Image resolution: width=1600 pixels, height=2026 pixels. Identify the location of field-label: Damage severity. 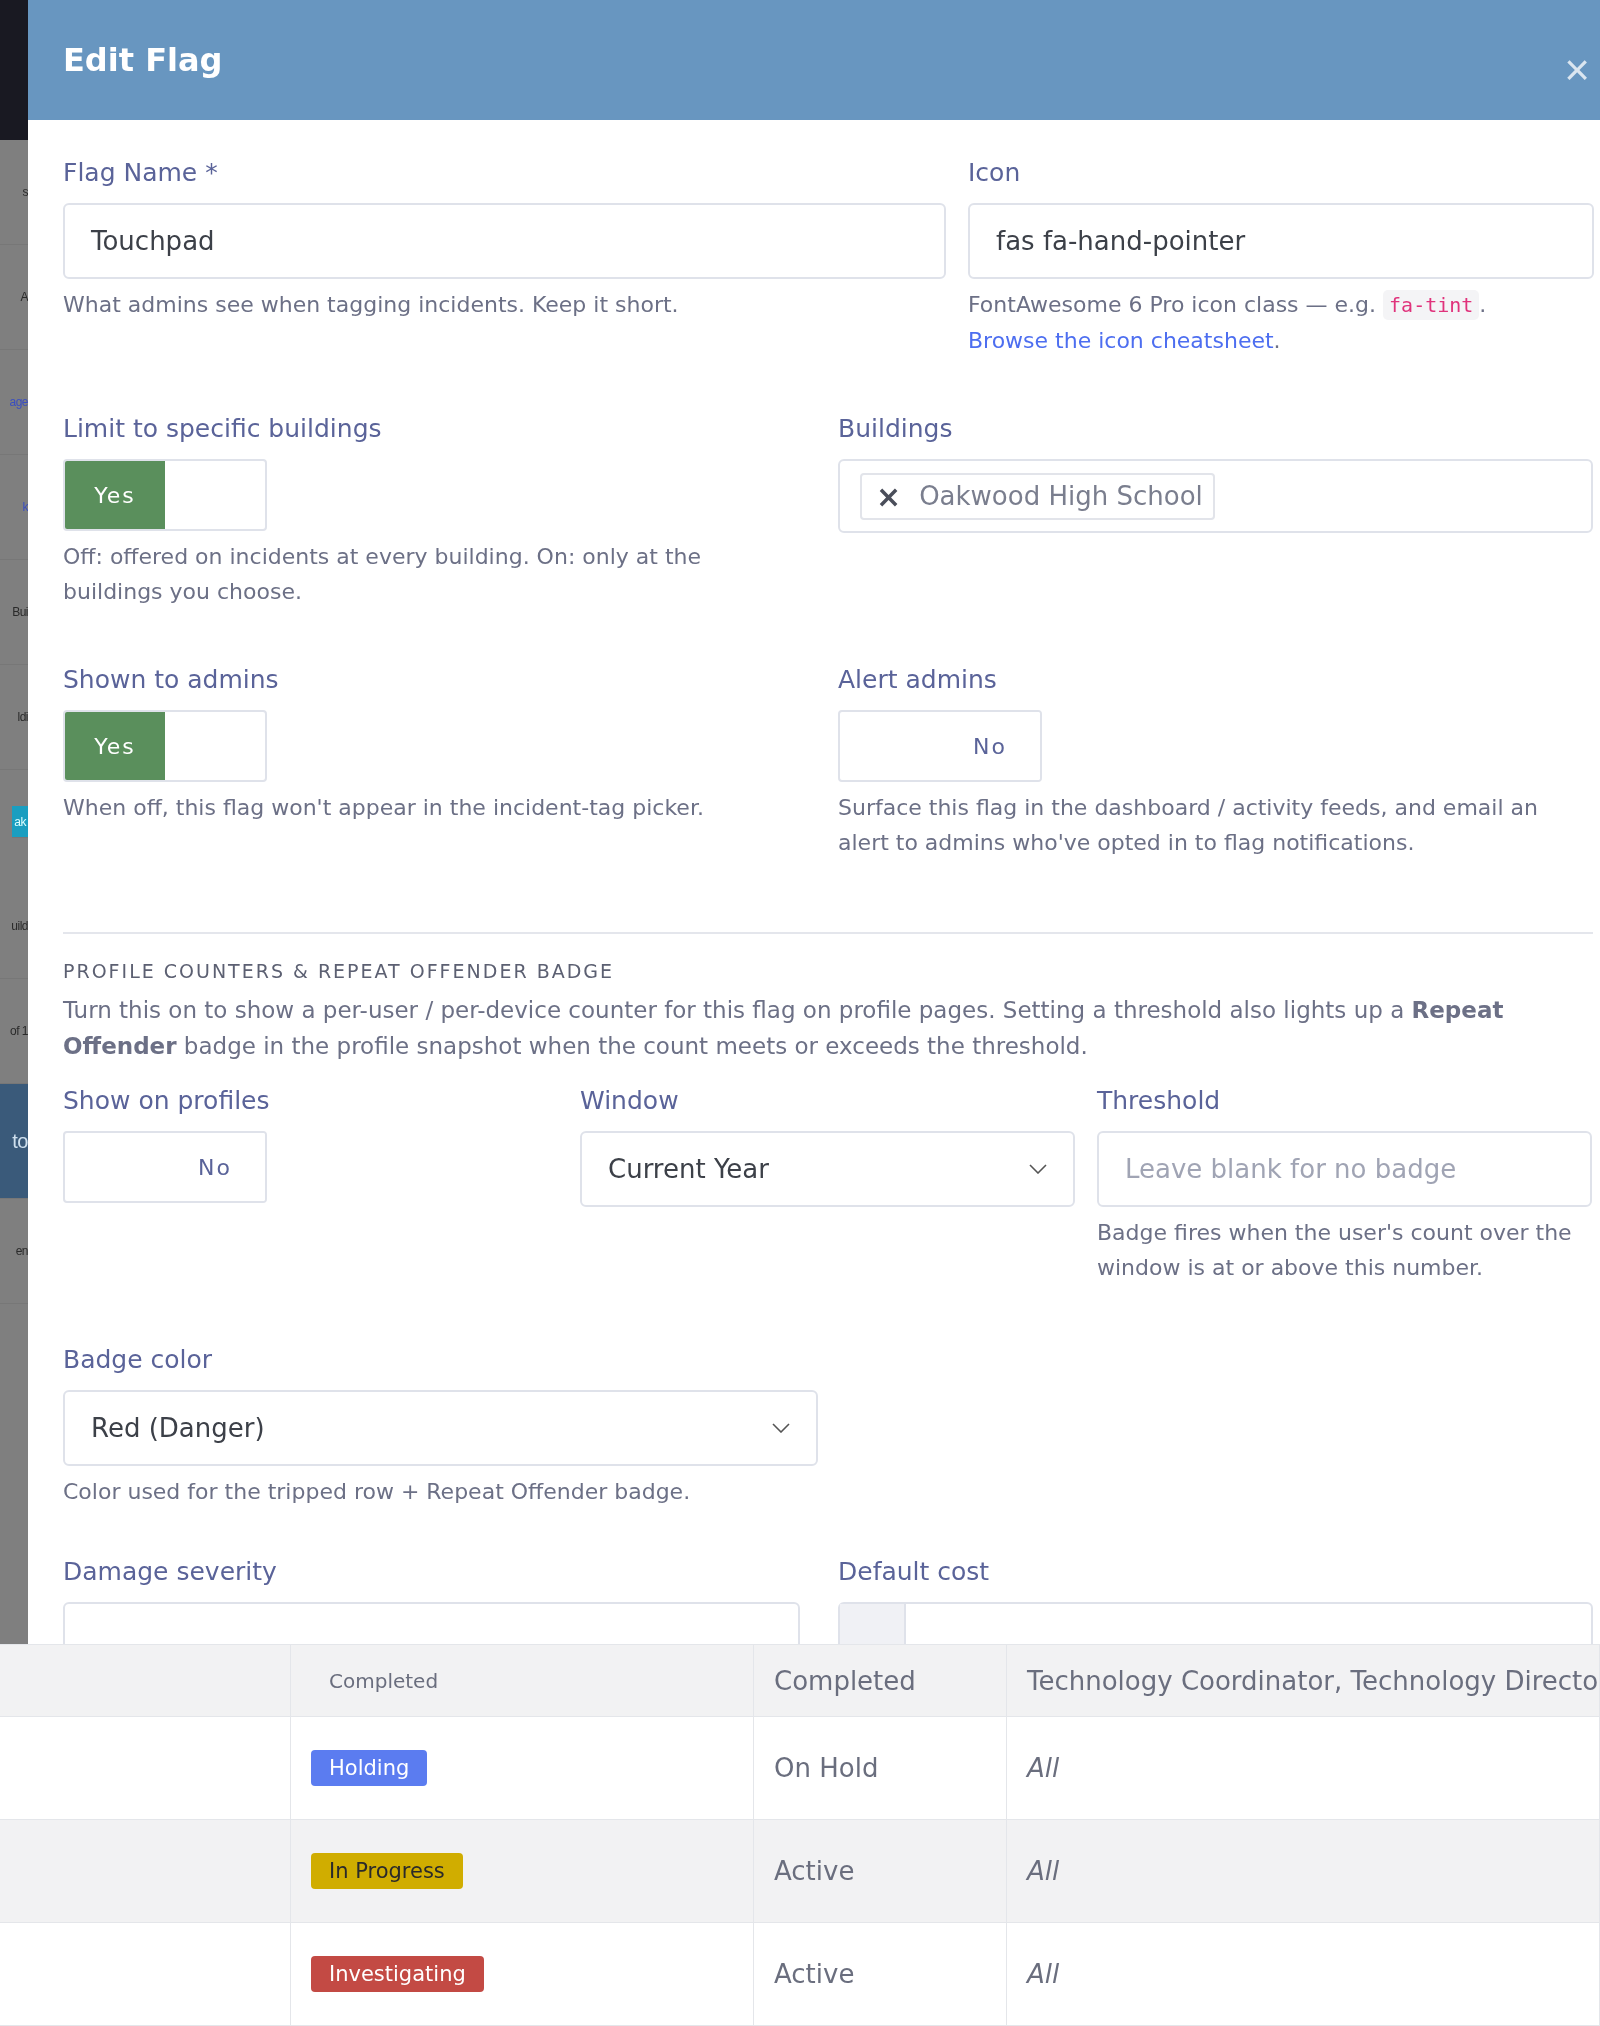
(170, 1571).